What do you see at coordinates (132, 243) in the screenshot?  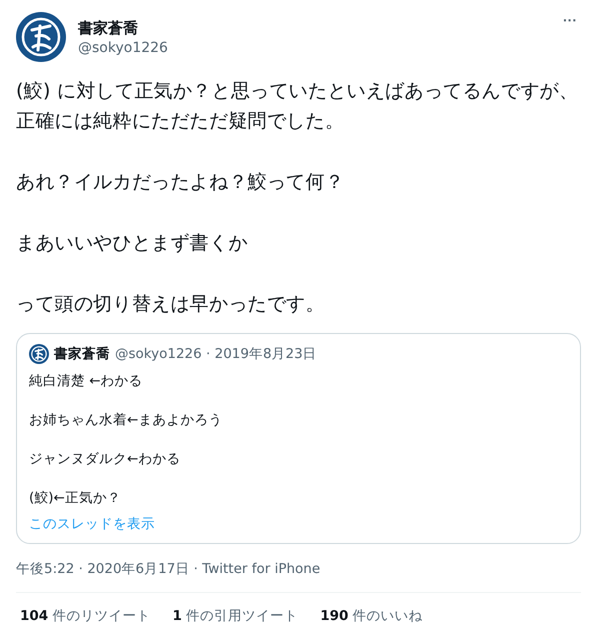 I see `tweet-text: まあいいやひとまず書くか` at bounding box center [132, 243].